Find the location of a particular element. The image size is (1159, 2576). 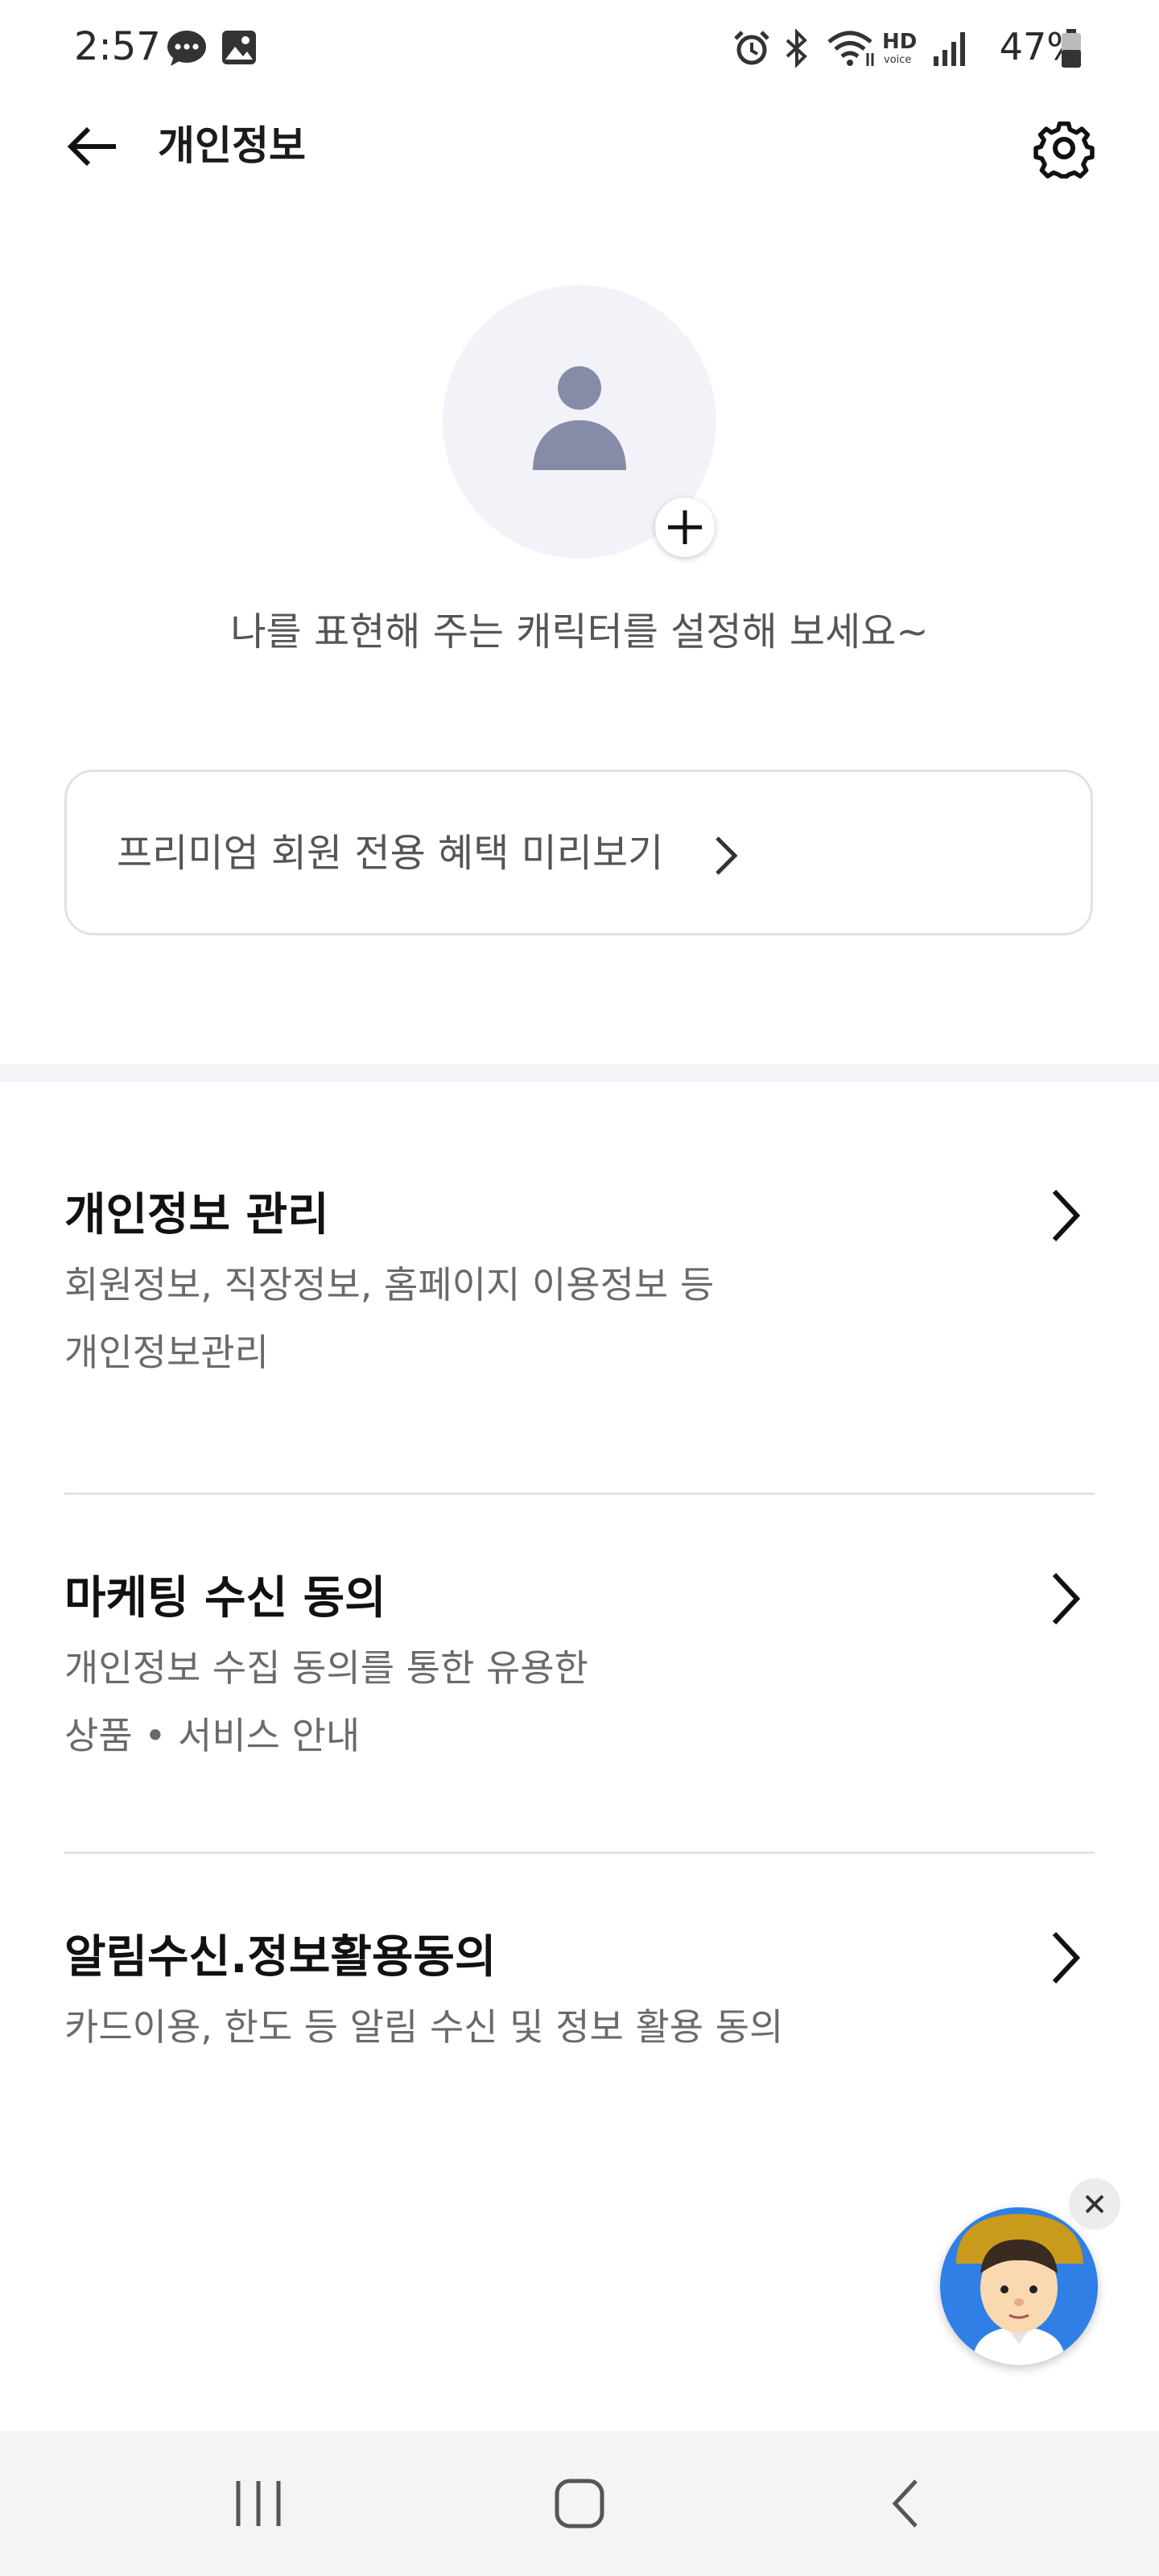

menu-item-title: 개인정보 관리 is located at coordinates (196, 1215).